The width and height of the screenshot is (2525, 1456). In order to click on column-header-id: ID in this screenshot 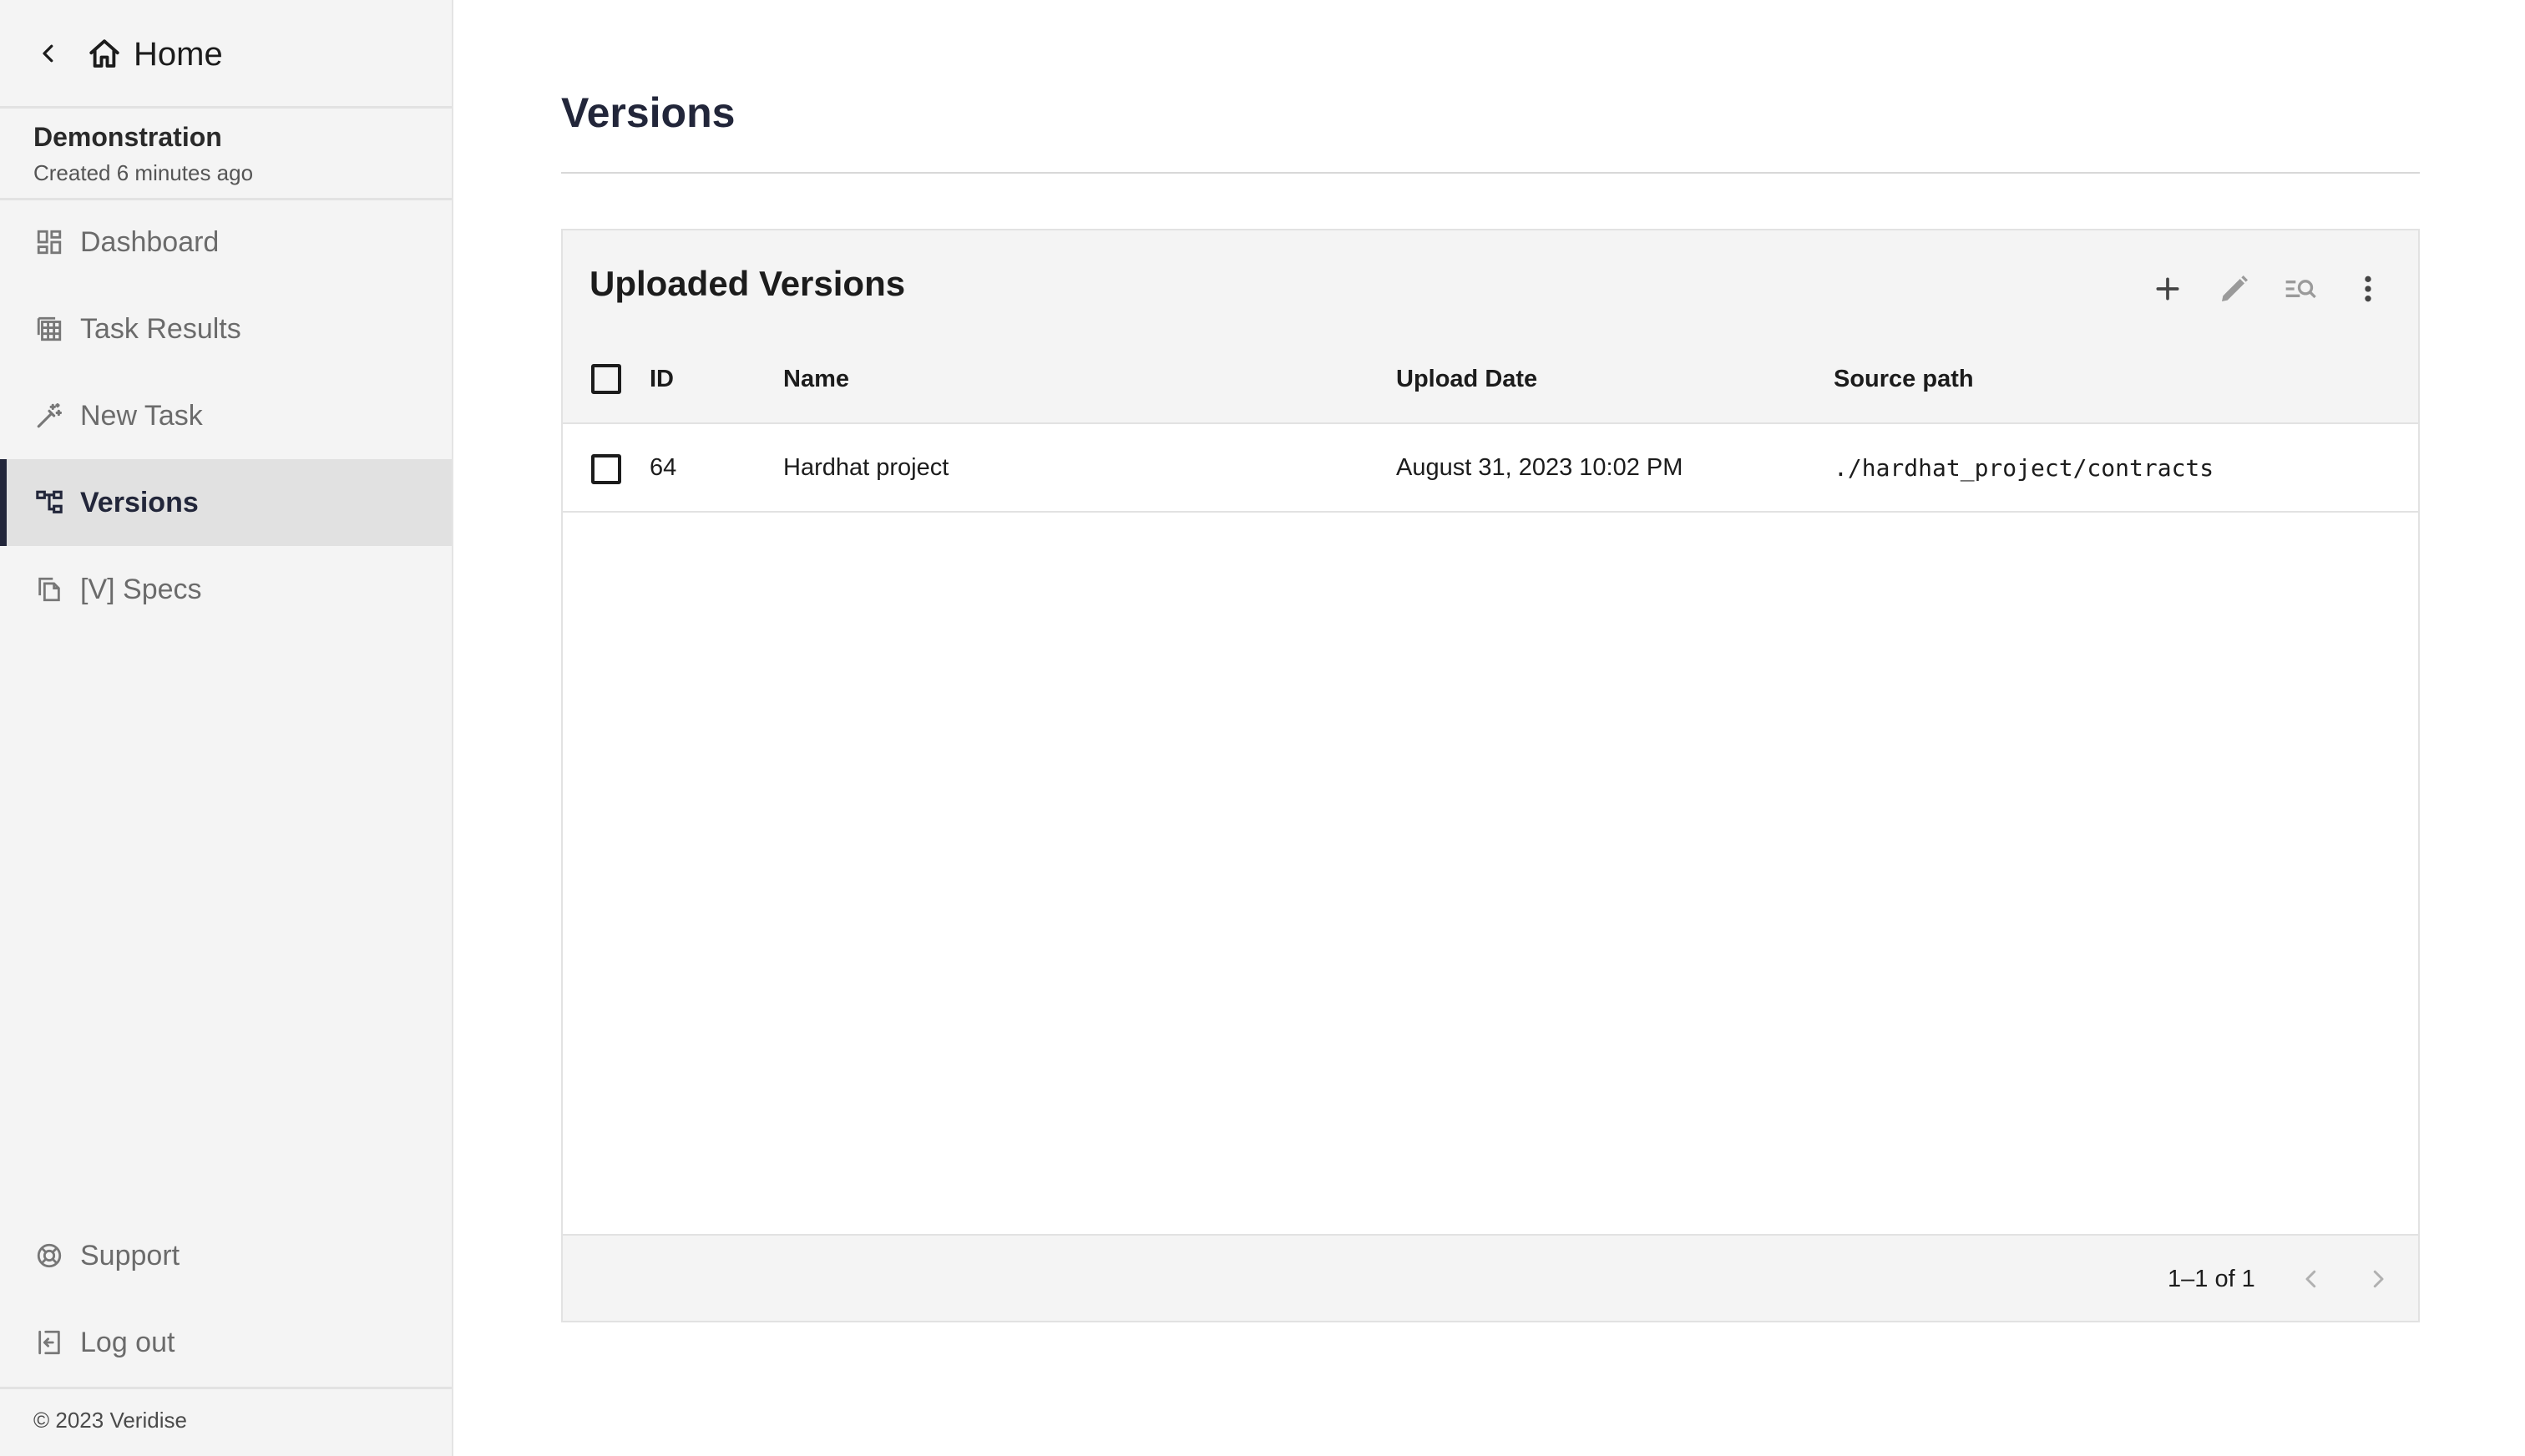, I will do `click(662, 379)`.